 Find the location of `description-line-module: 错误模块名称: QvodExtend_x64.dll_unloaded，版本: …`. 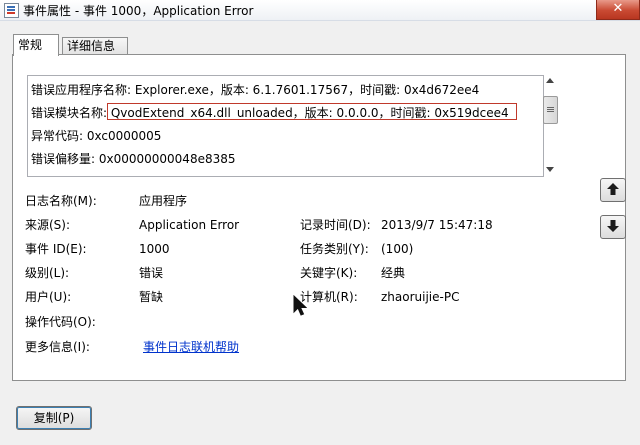

description-line-module: 错误模块名称: QvodExtend_x64.dll_unloaded，版本: … is located at coordinates (270, 113).